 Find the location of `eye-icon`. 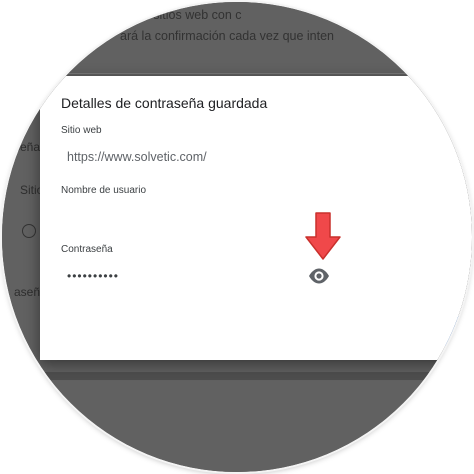

eye-icon is located at coordinates (319, 276).